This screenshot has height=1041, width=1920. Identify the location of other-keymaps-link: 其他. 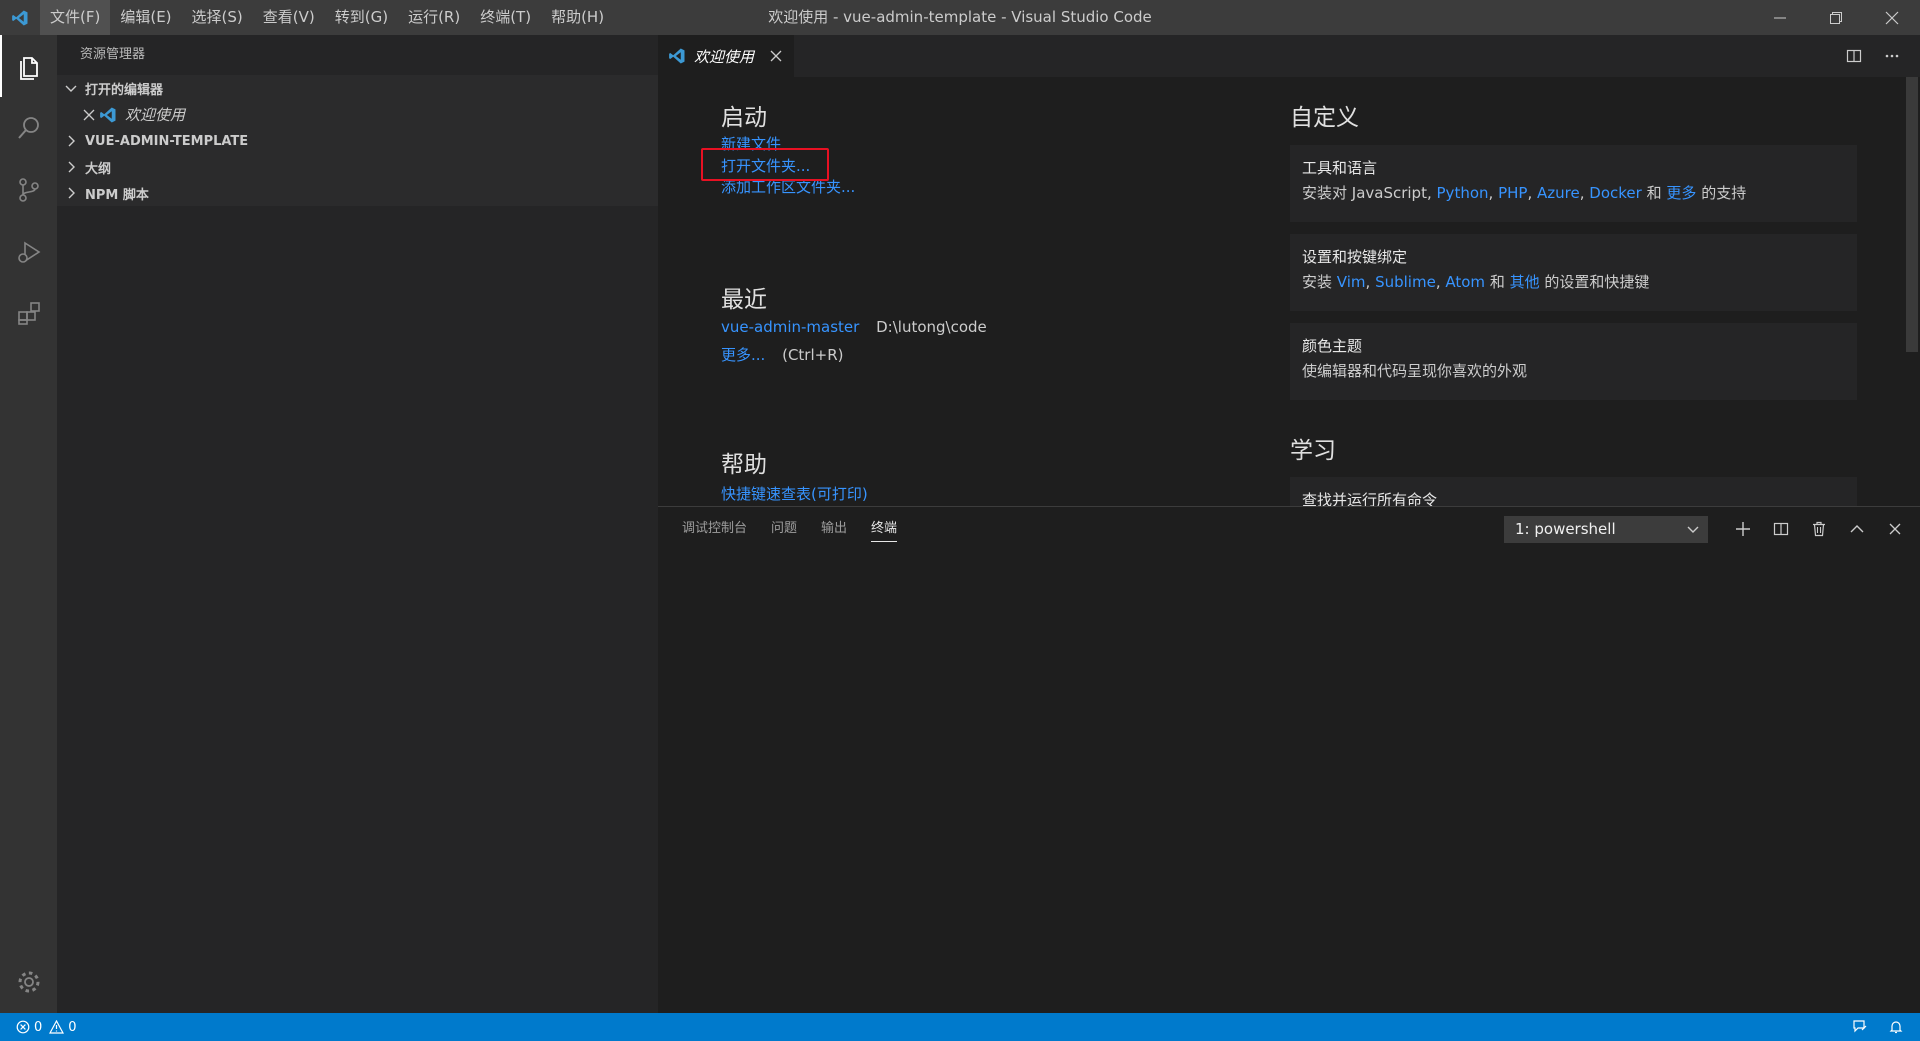
(1525, 282).